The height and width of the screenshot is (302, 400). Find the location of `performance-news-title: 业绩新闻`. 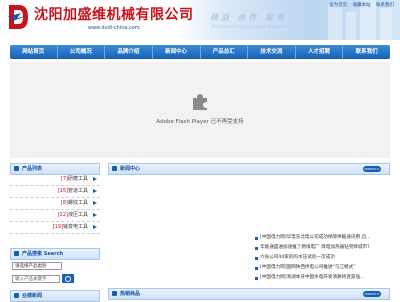

performance-news-title: 业绩新闻 is located at coordinates (32, 296).